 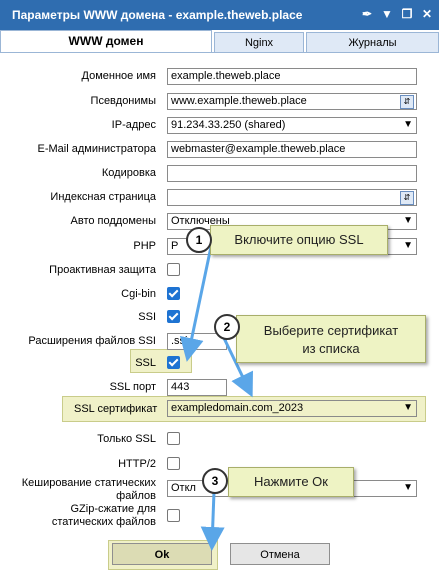 What do you see at coordinates (215, 481) in the screenshot?
I see `step-3-badge: 3` at bounding box center [215, 481].